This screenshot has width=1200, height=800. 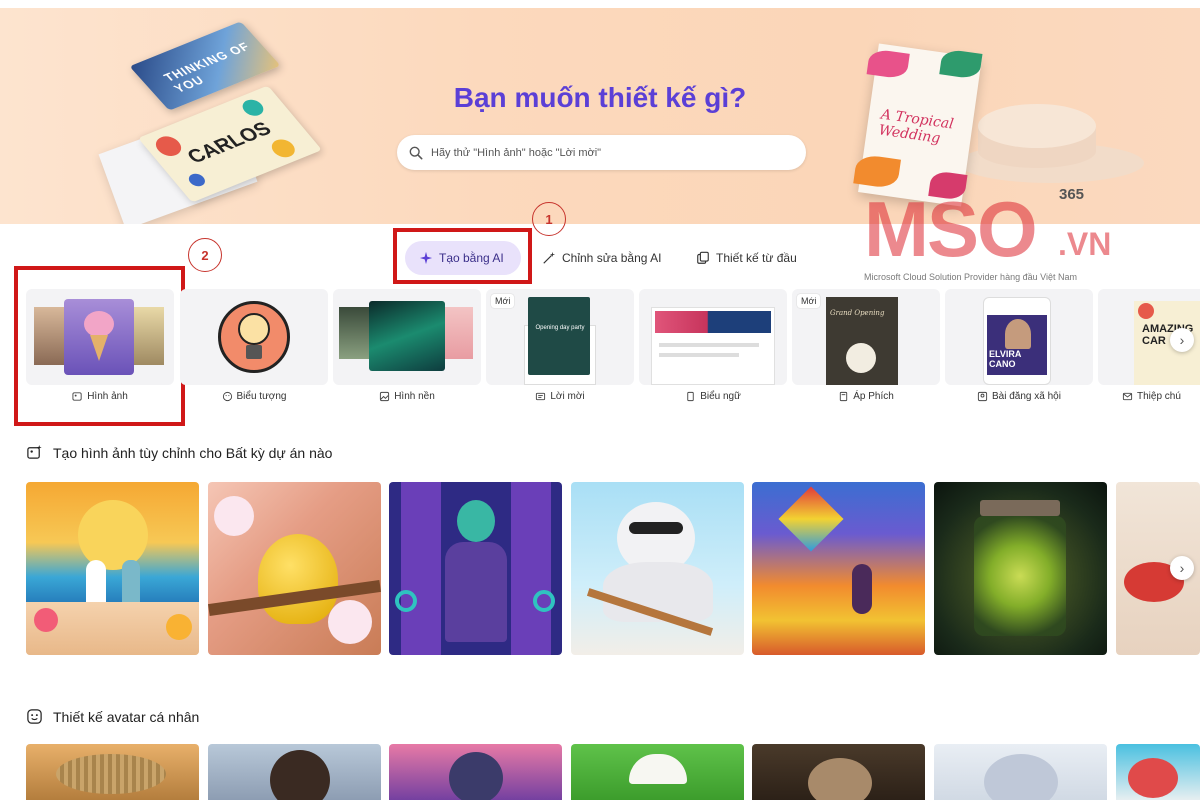 I want to click on category-label-text: Hình ảnh, so click(x=107, y=396).